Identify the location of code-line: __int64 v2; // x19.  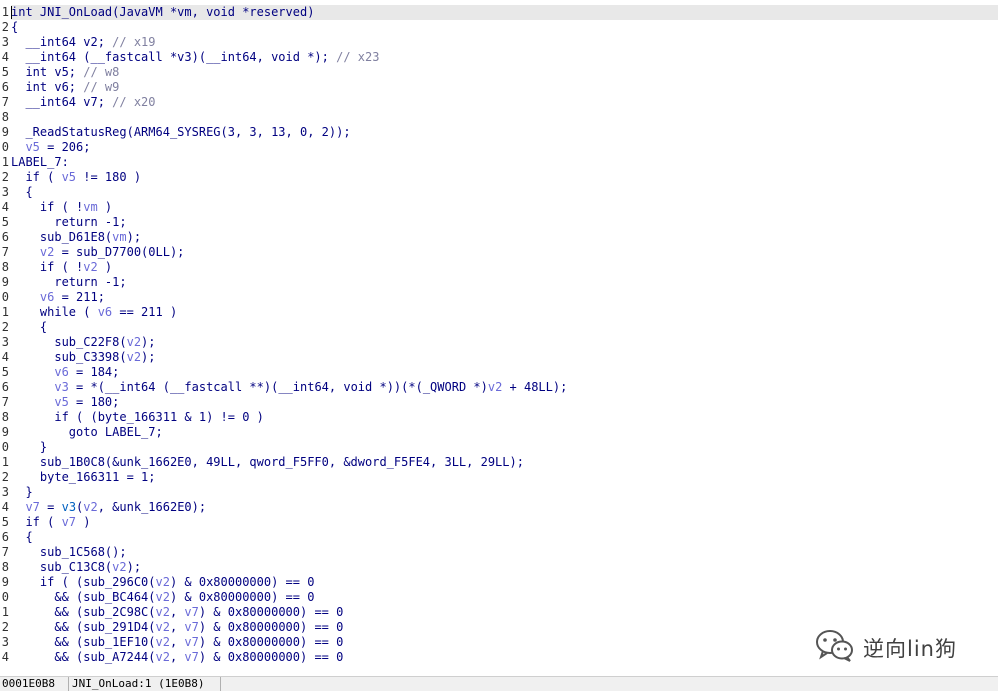
(504, 42).